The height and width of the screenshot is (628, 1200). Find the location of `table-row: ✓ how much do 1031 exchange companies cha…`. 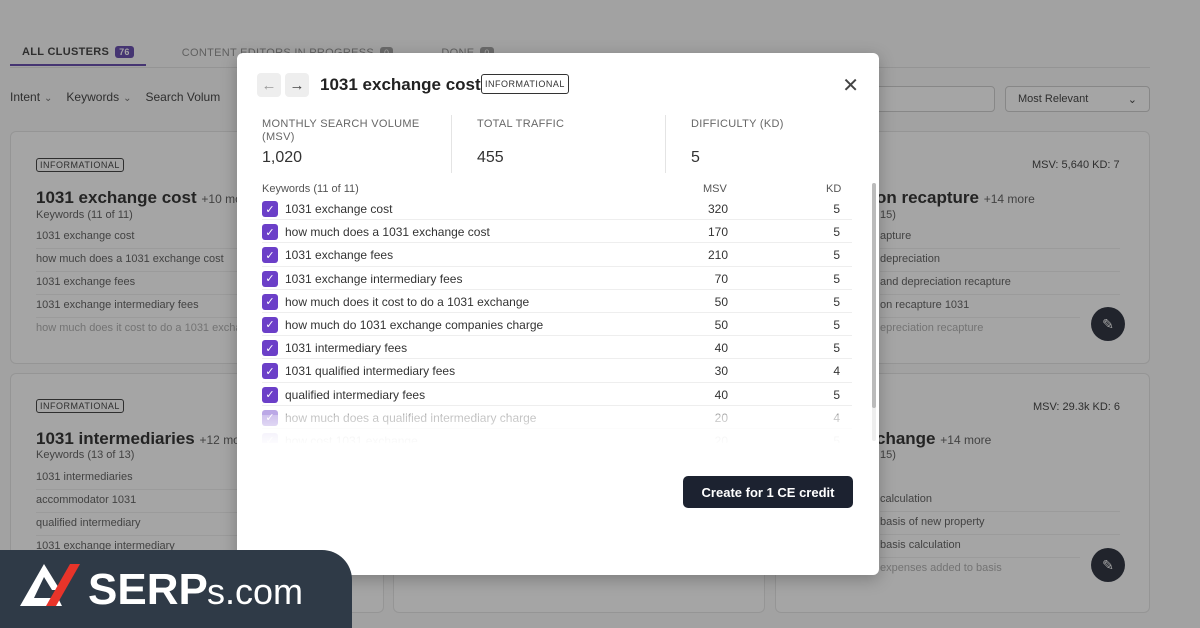

table-row: ✓ how much do 1031 exchange companies cha… is located at coordinates (557, 325).